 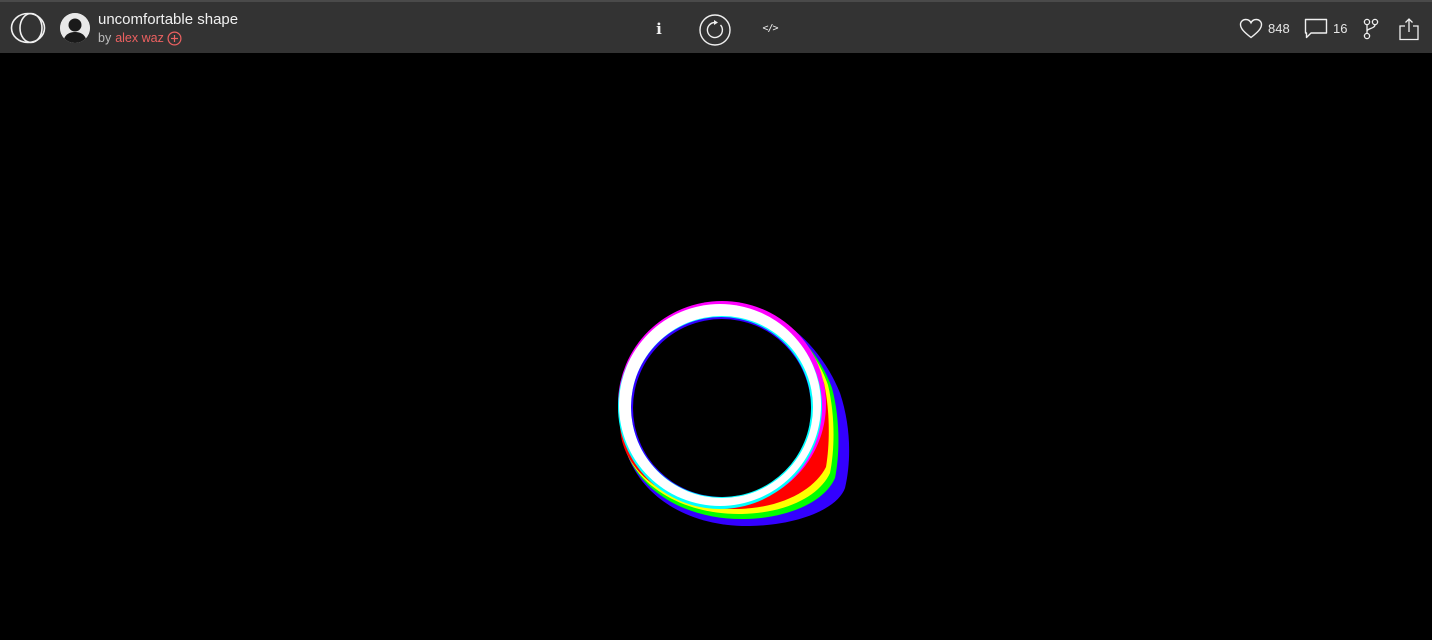 I want to click on comments-stat: 16, so click(x=1325, y=28).